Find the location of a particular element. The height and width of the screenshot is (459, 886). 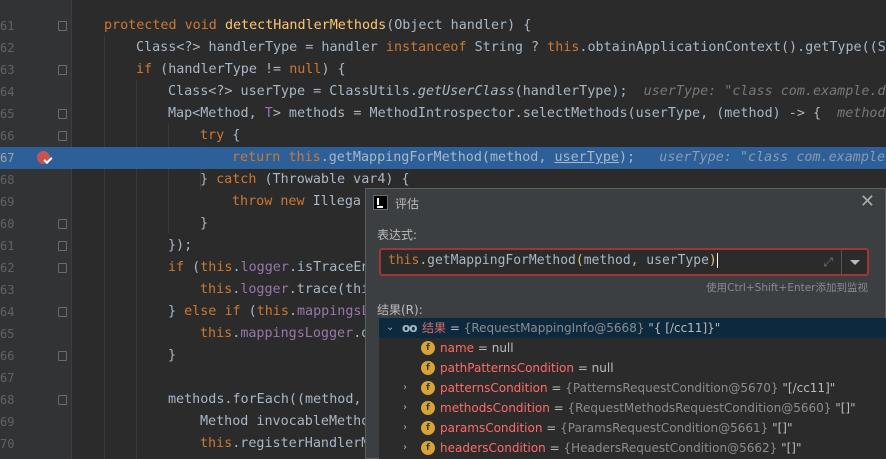

expression-label: 表达式: is located at coordinates (397, 235).